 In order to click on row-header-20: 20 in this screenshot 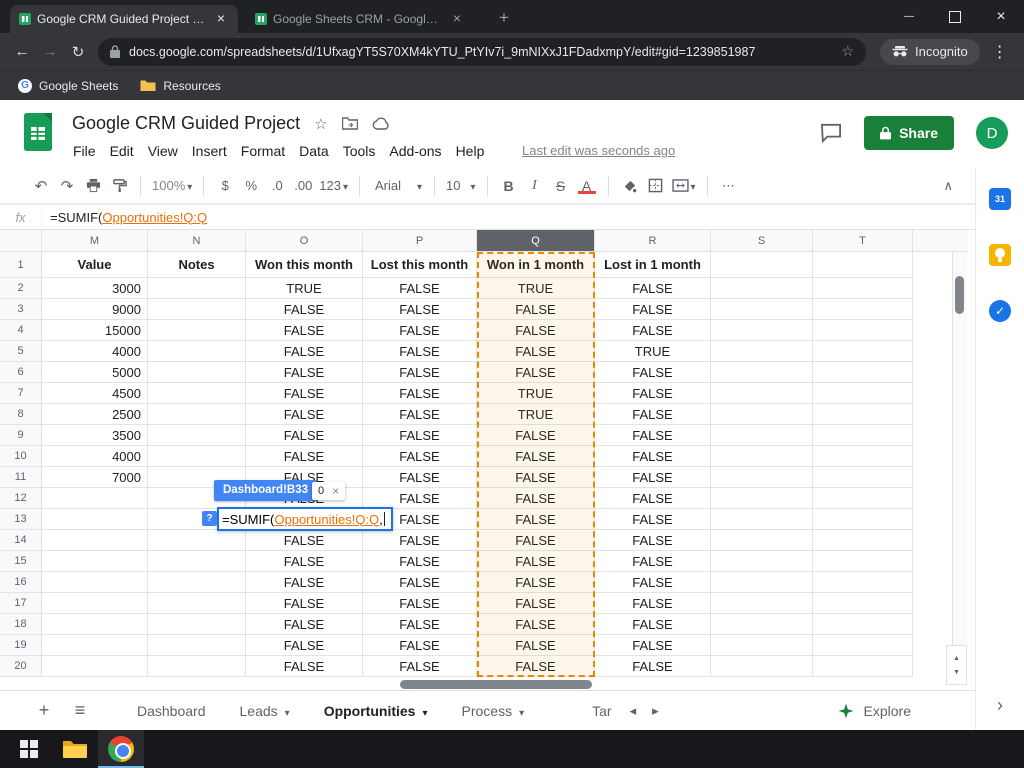, I will do `click(21, 666)`.